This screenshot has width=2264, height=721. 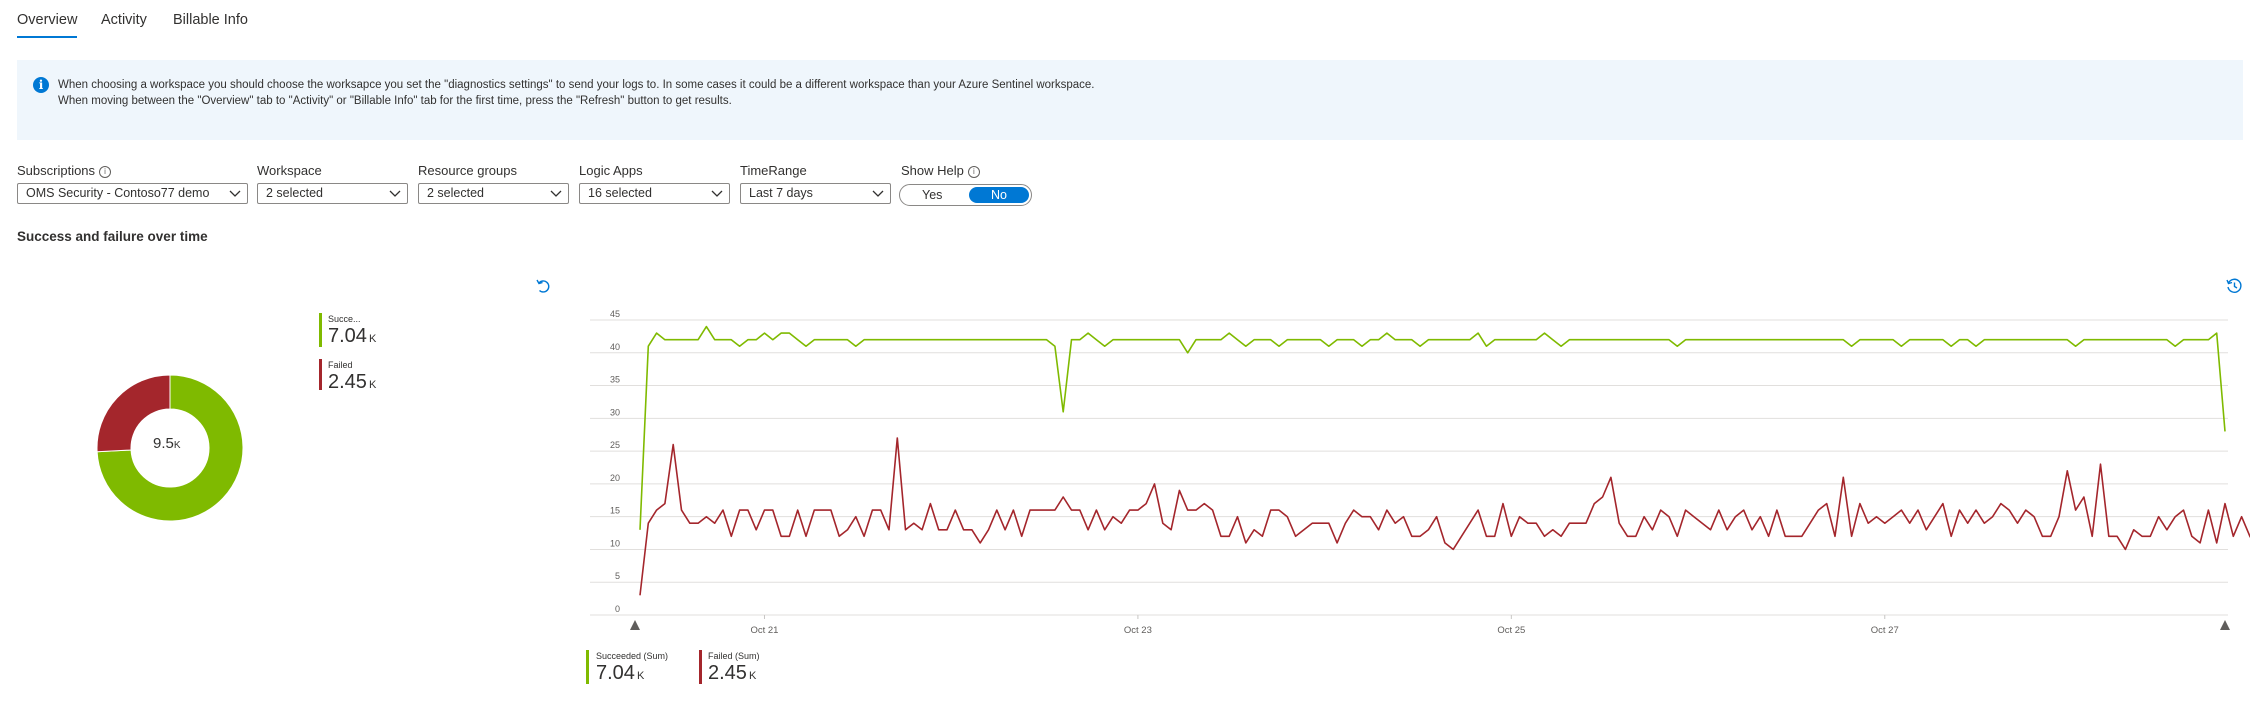 I want to click on x-tick-label: Oct 25, so click(x=1511, y=630).